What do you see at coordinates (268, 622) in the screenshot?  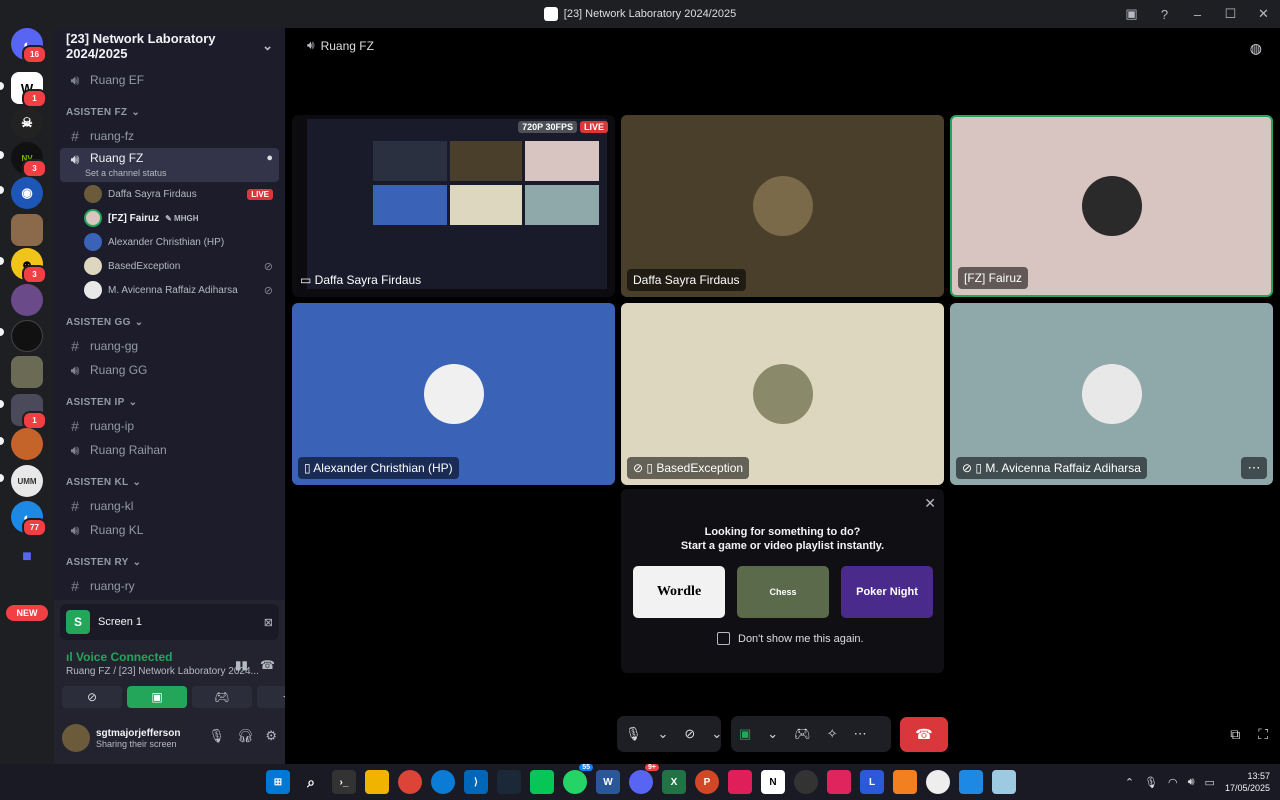 I see `stop-stream-icon: ⊠` at bounding box center [268, 622].